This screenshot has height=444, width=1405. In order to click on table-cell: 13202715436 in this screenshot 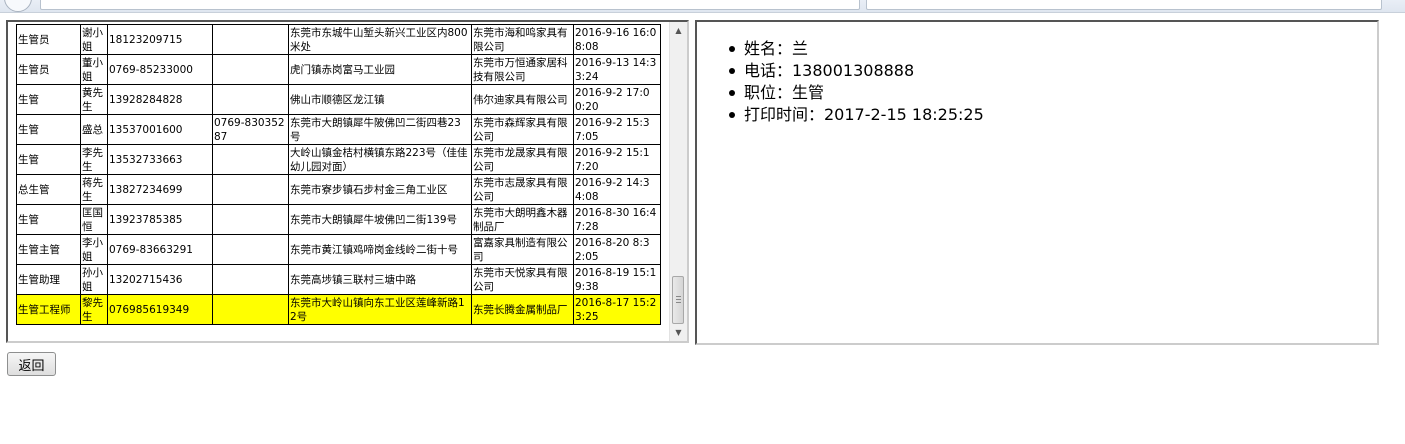, I will do `click(160, 279)`.